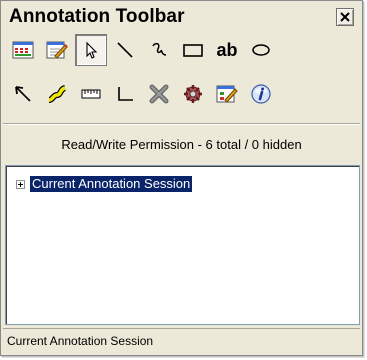 The width and height of the screenshot is (367, 360). I want to click on angle-tool-icon, so click(125, 94).